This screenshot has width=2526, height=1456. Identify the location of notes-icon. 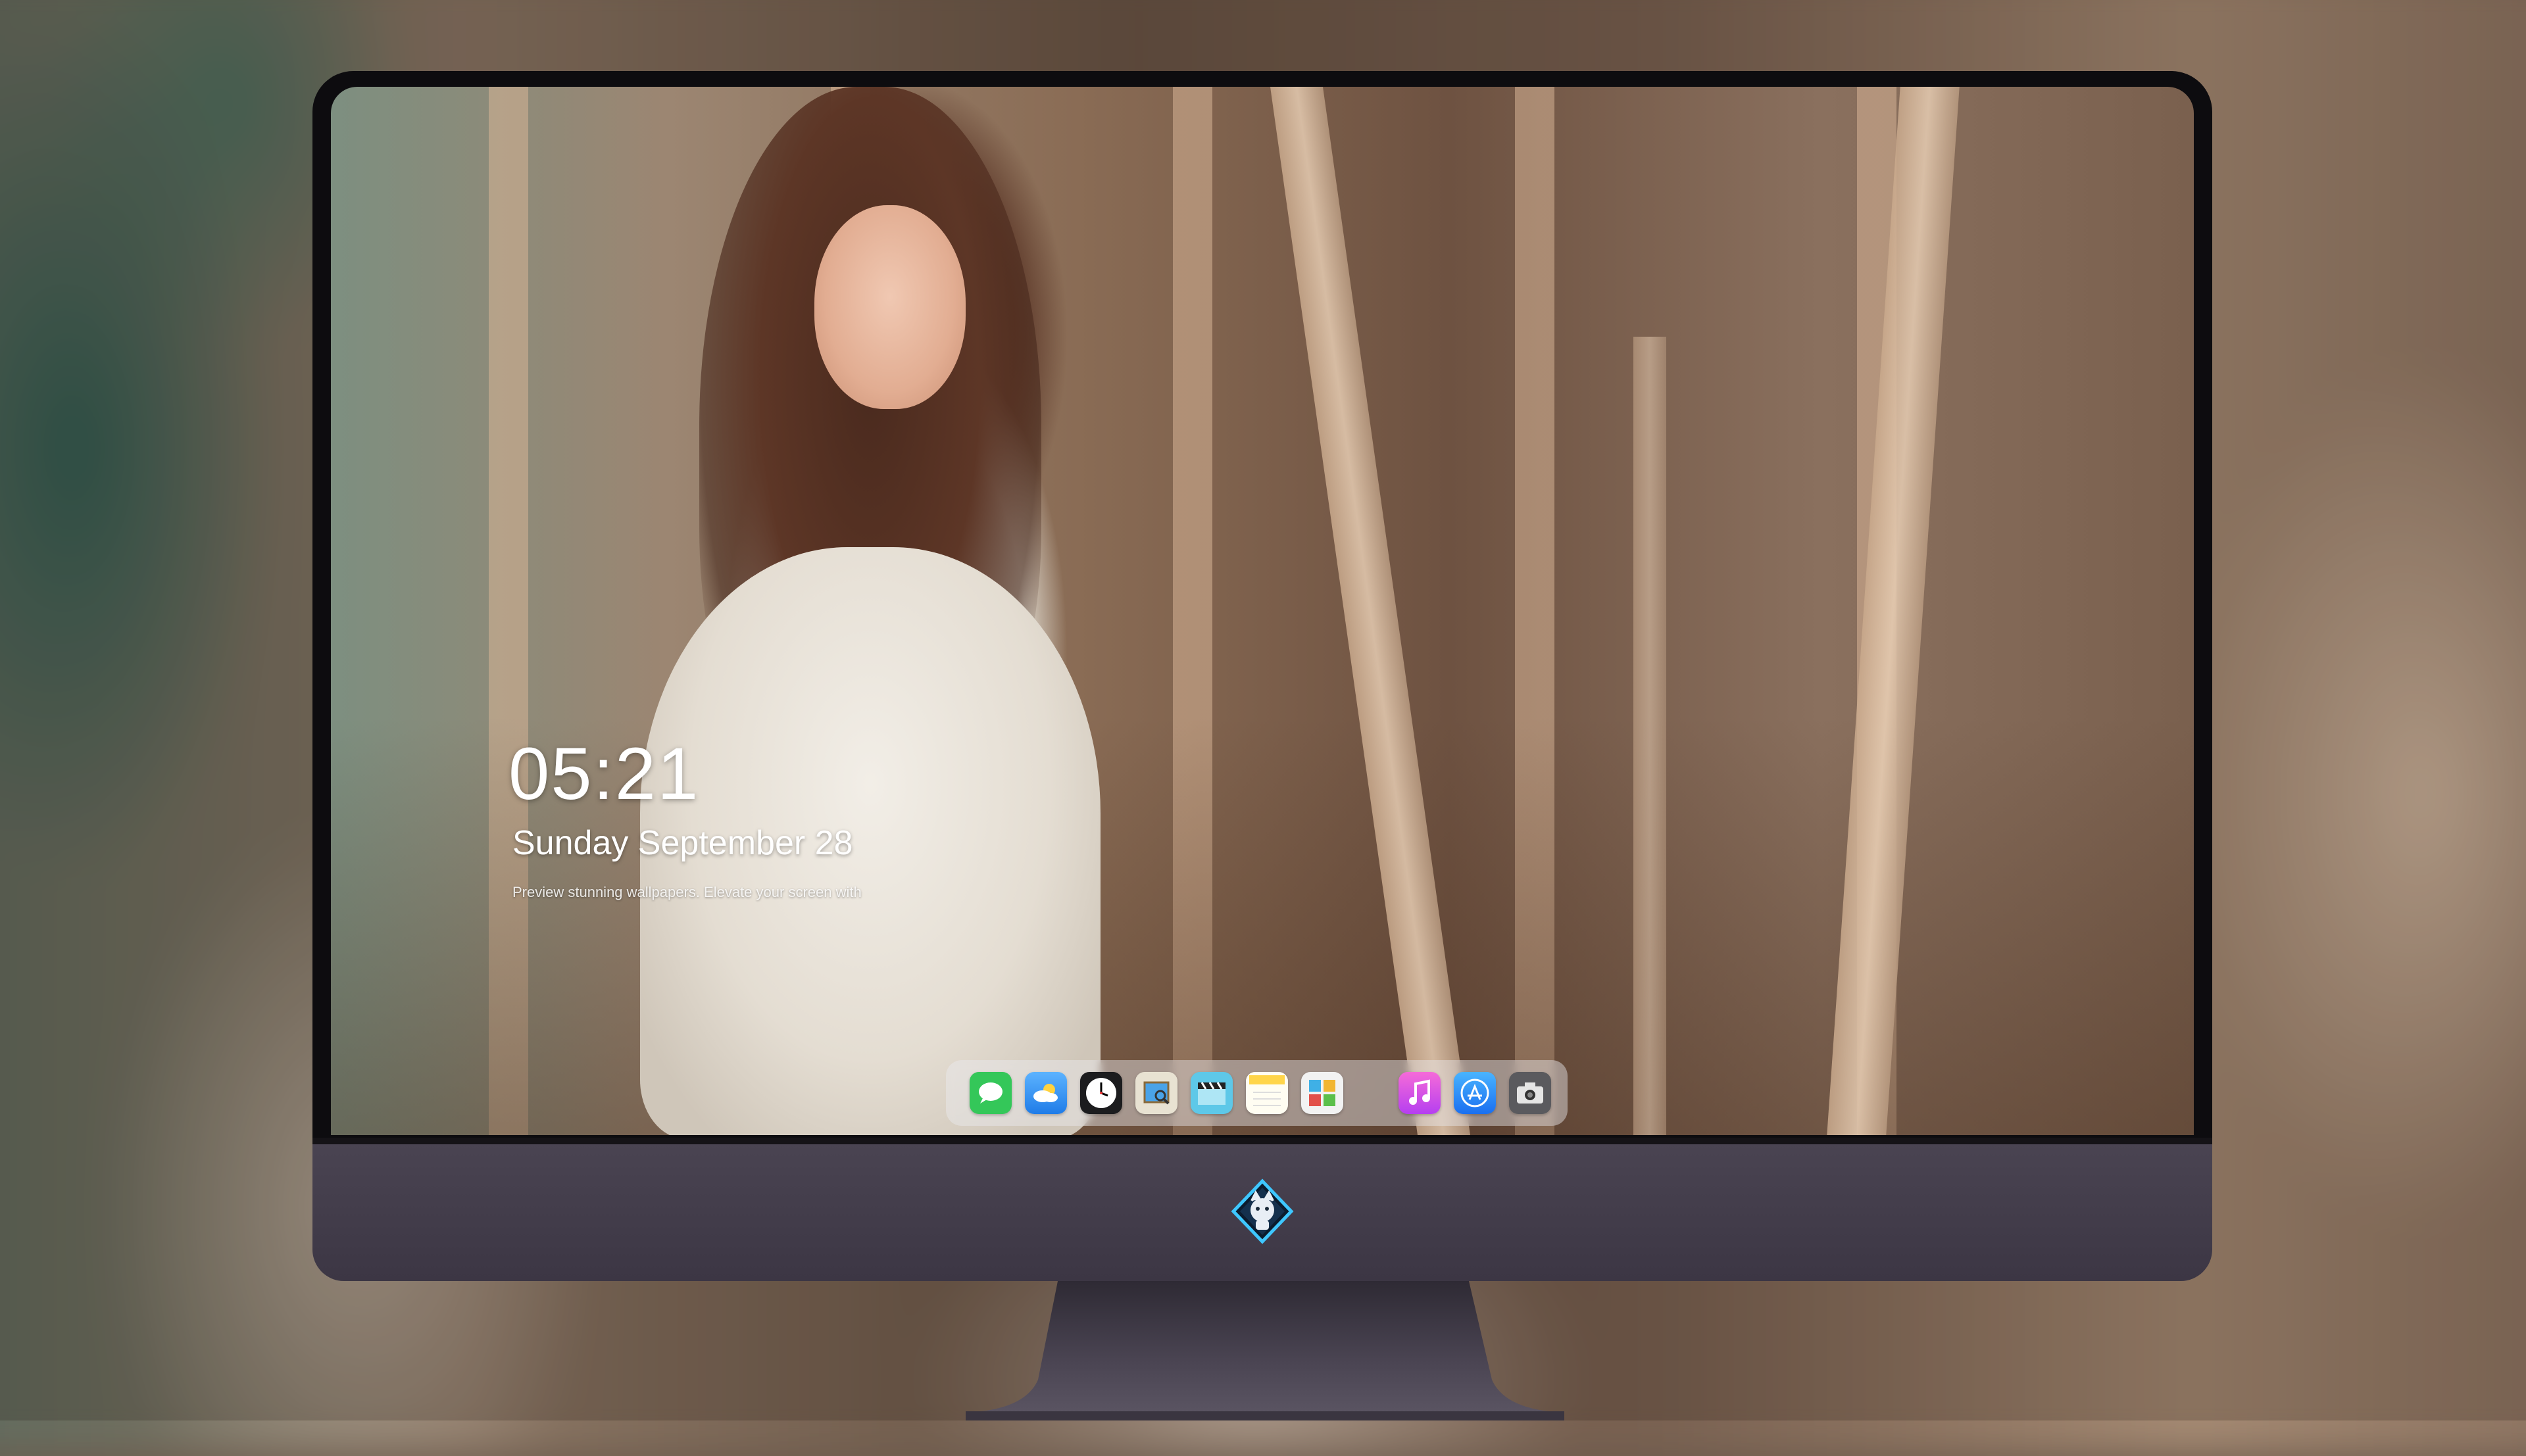
(1267, 1093).